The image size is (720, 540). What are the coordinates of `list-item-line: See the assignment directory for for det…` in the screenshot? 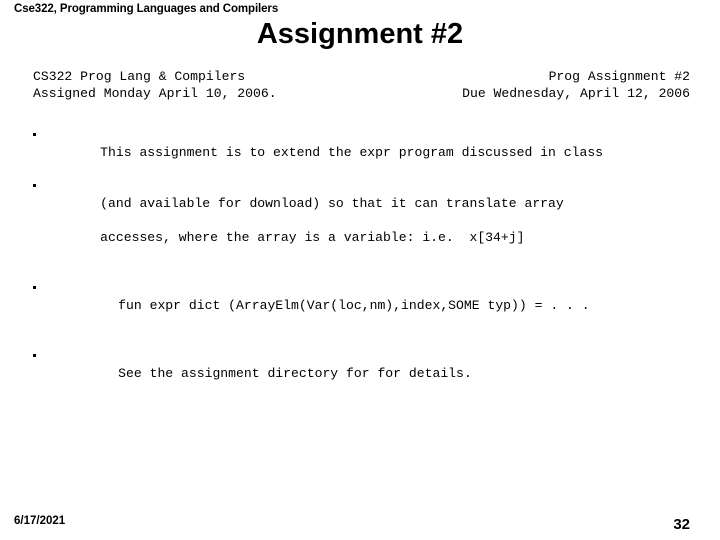 It's located at (295, 373).